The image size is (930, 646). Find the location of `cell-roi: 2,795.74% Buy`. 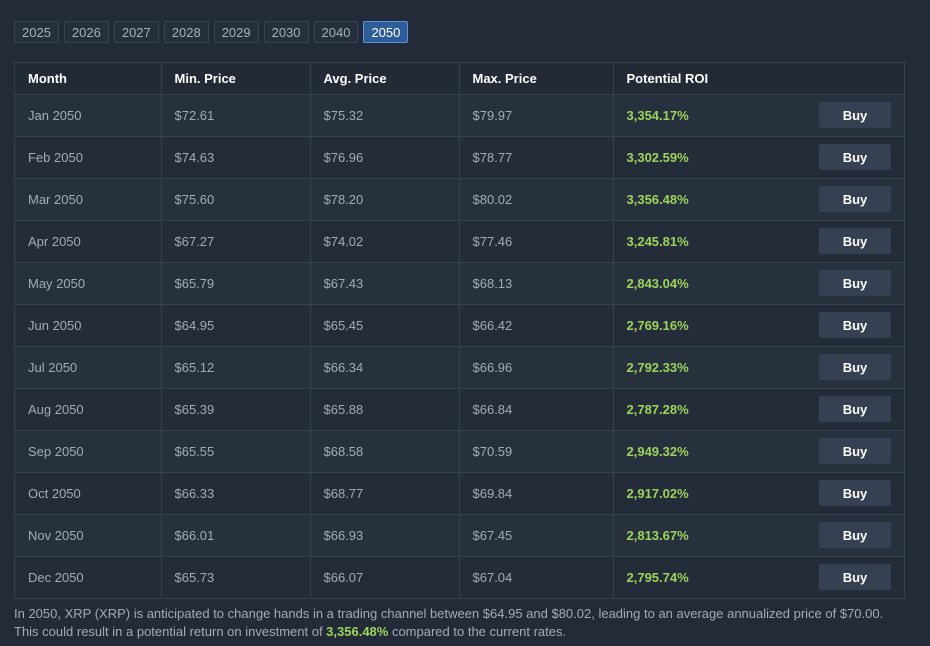

cell-roi: 2,795.74% Buy is located at coordinates (758, 577).